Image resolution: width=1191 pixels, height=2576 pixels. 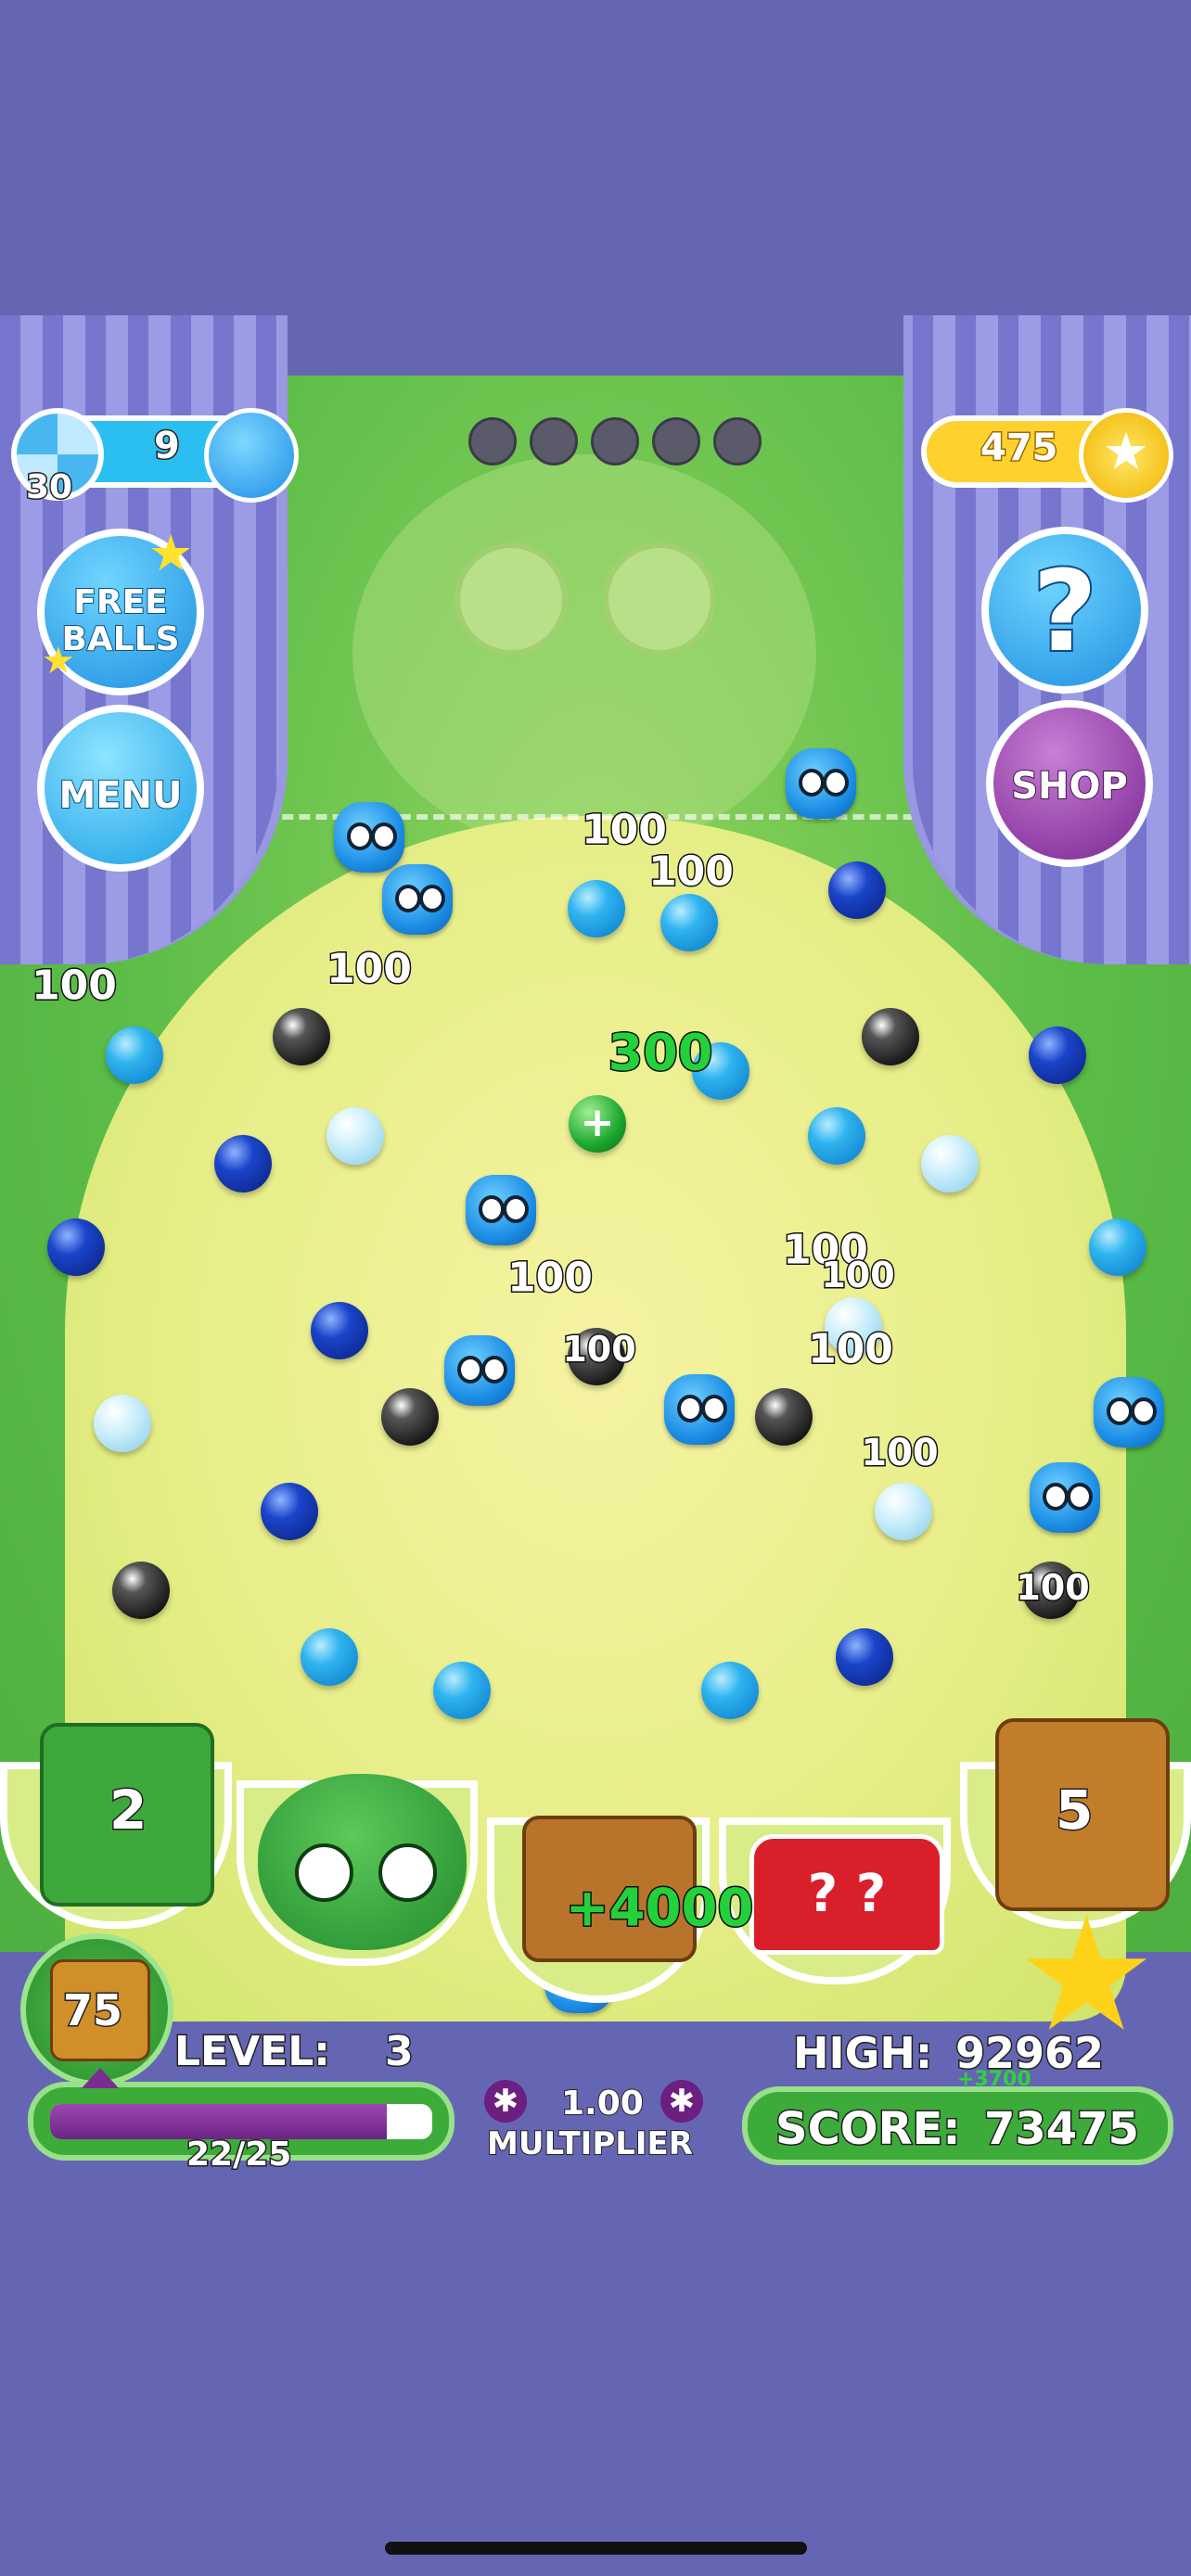 What do you see at coordinates (100, 2078) in the screenshot?
I see `progress-marker-icon` at bounding box center [100, 2078].